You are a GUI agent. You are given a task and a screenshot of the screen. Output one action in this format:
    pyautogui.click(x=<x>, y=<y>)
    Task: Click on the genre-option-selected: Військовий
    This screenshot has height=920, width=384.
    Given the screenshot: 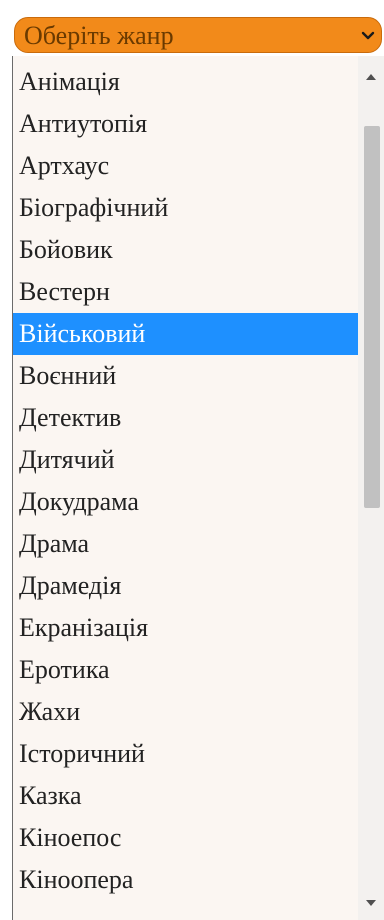 What is the action you would take?
    pyautogui.click(x=185, y=334)
    